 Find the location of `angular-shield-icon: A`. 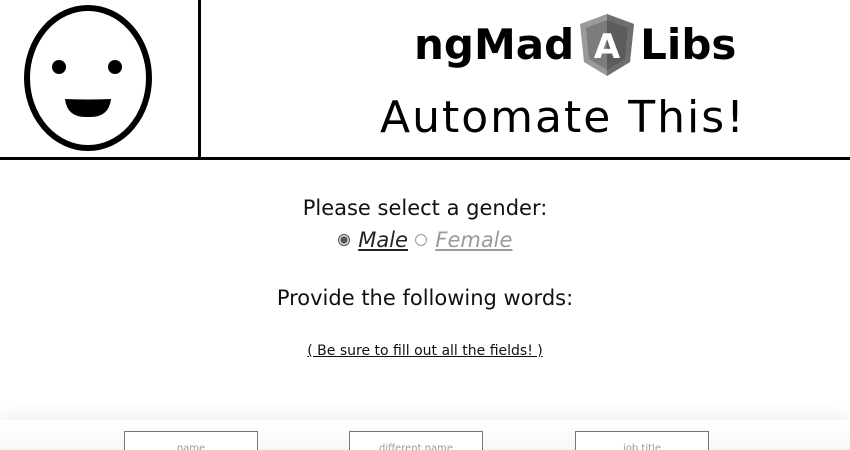

angular-shield-icon: A is located at coordinates (607, 45).